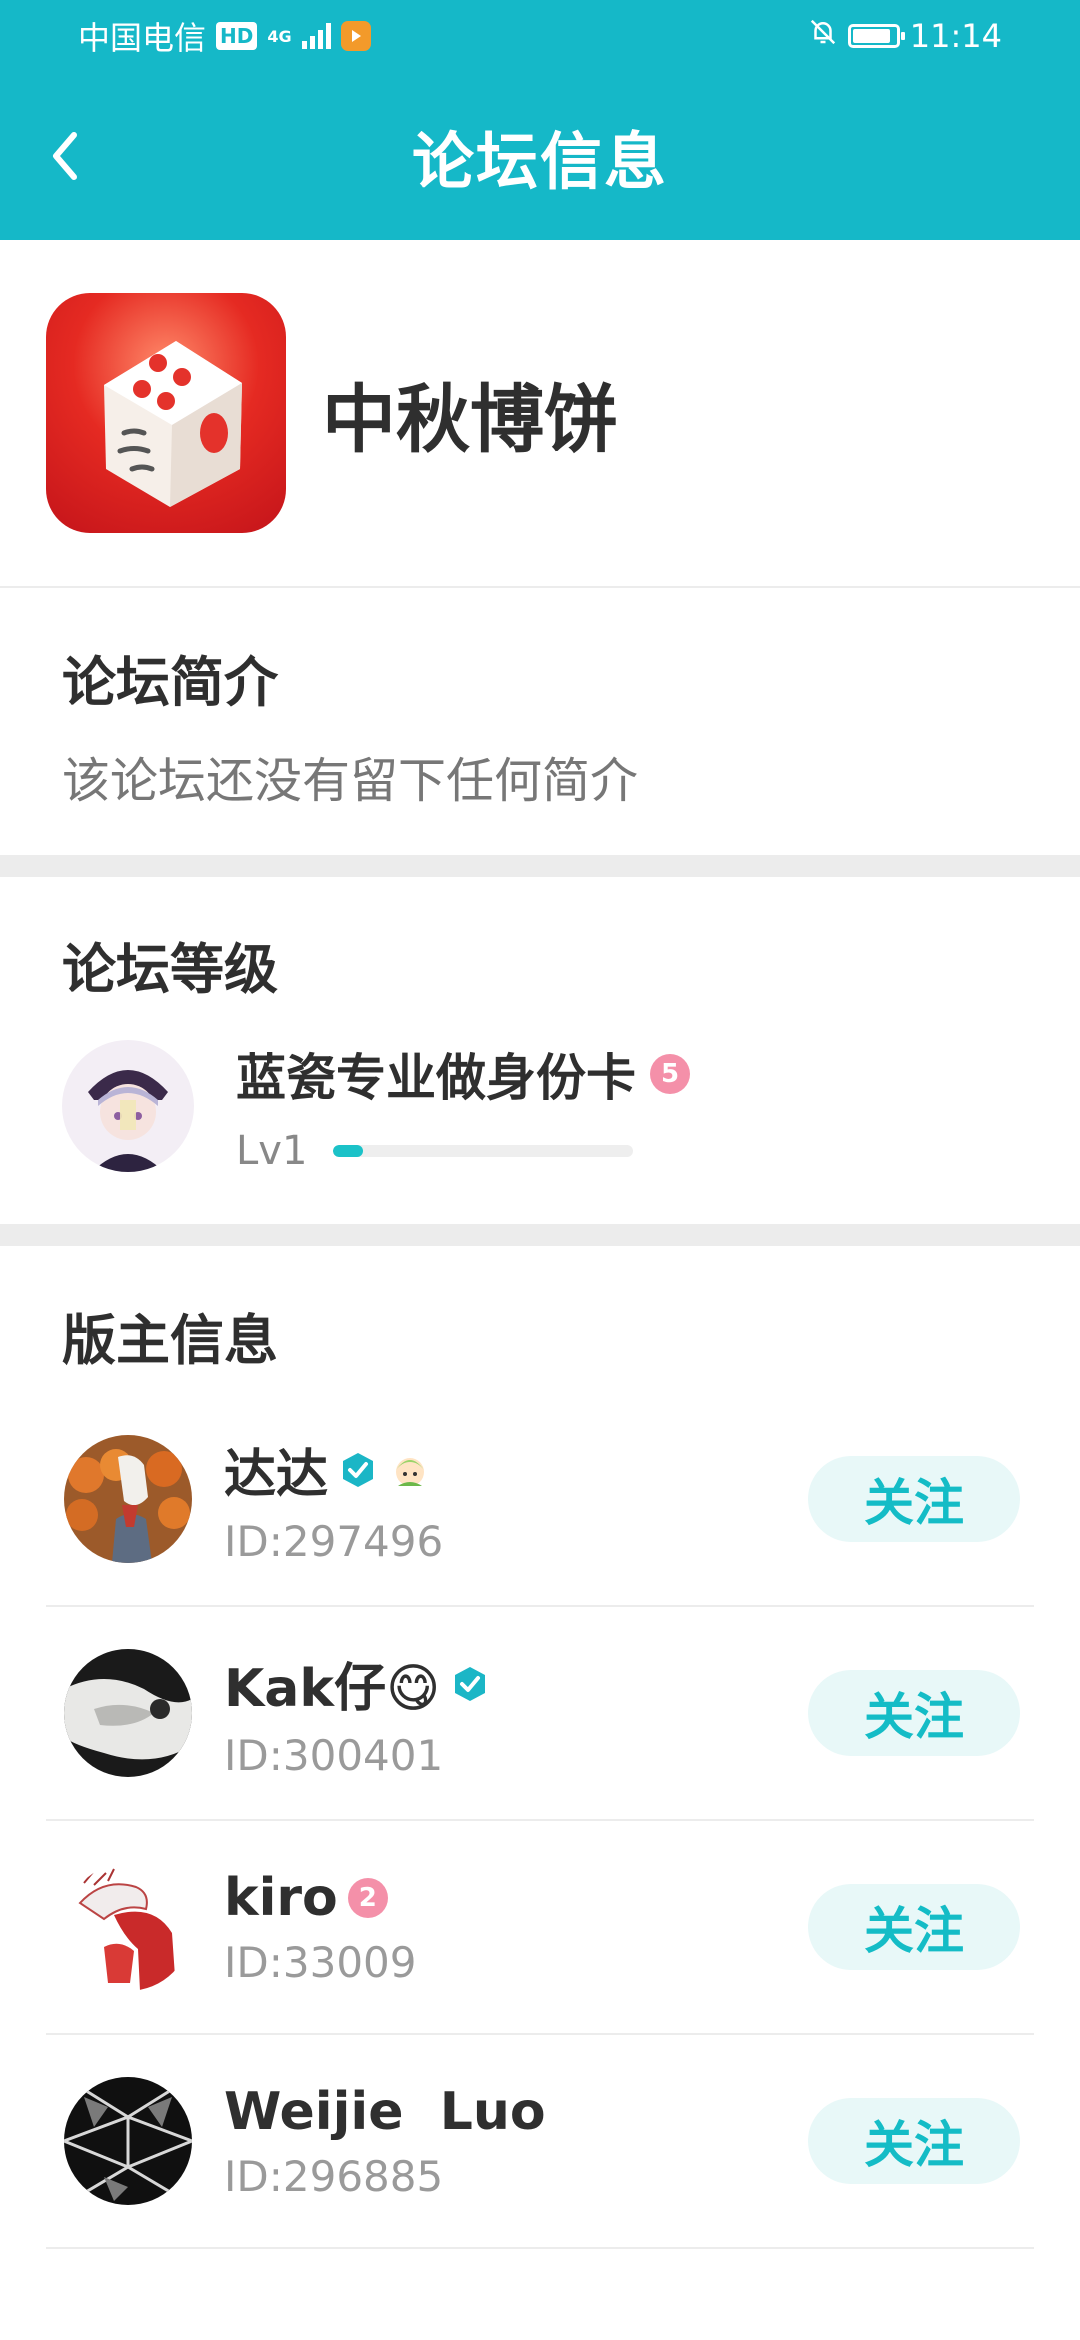 This screenshot has height=2340, width=1080. What do you see at coordinates (385, 2111) in the screenshot?
I see `moderator-name: Weijie Luo` at bounding box center [385, 2111].